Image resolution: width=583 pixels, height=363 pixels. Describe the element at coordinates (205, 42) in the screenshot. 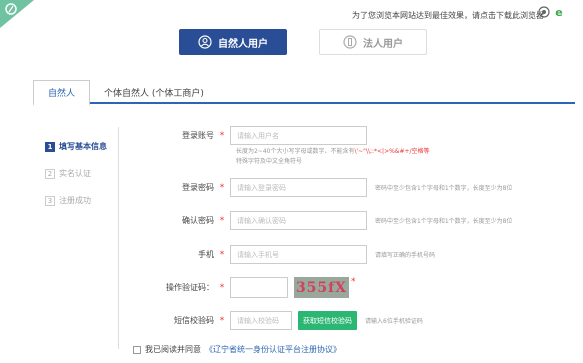

I see `person-icon` at that location.